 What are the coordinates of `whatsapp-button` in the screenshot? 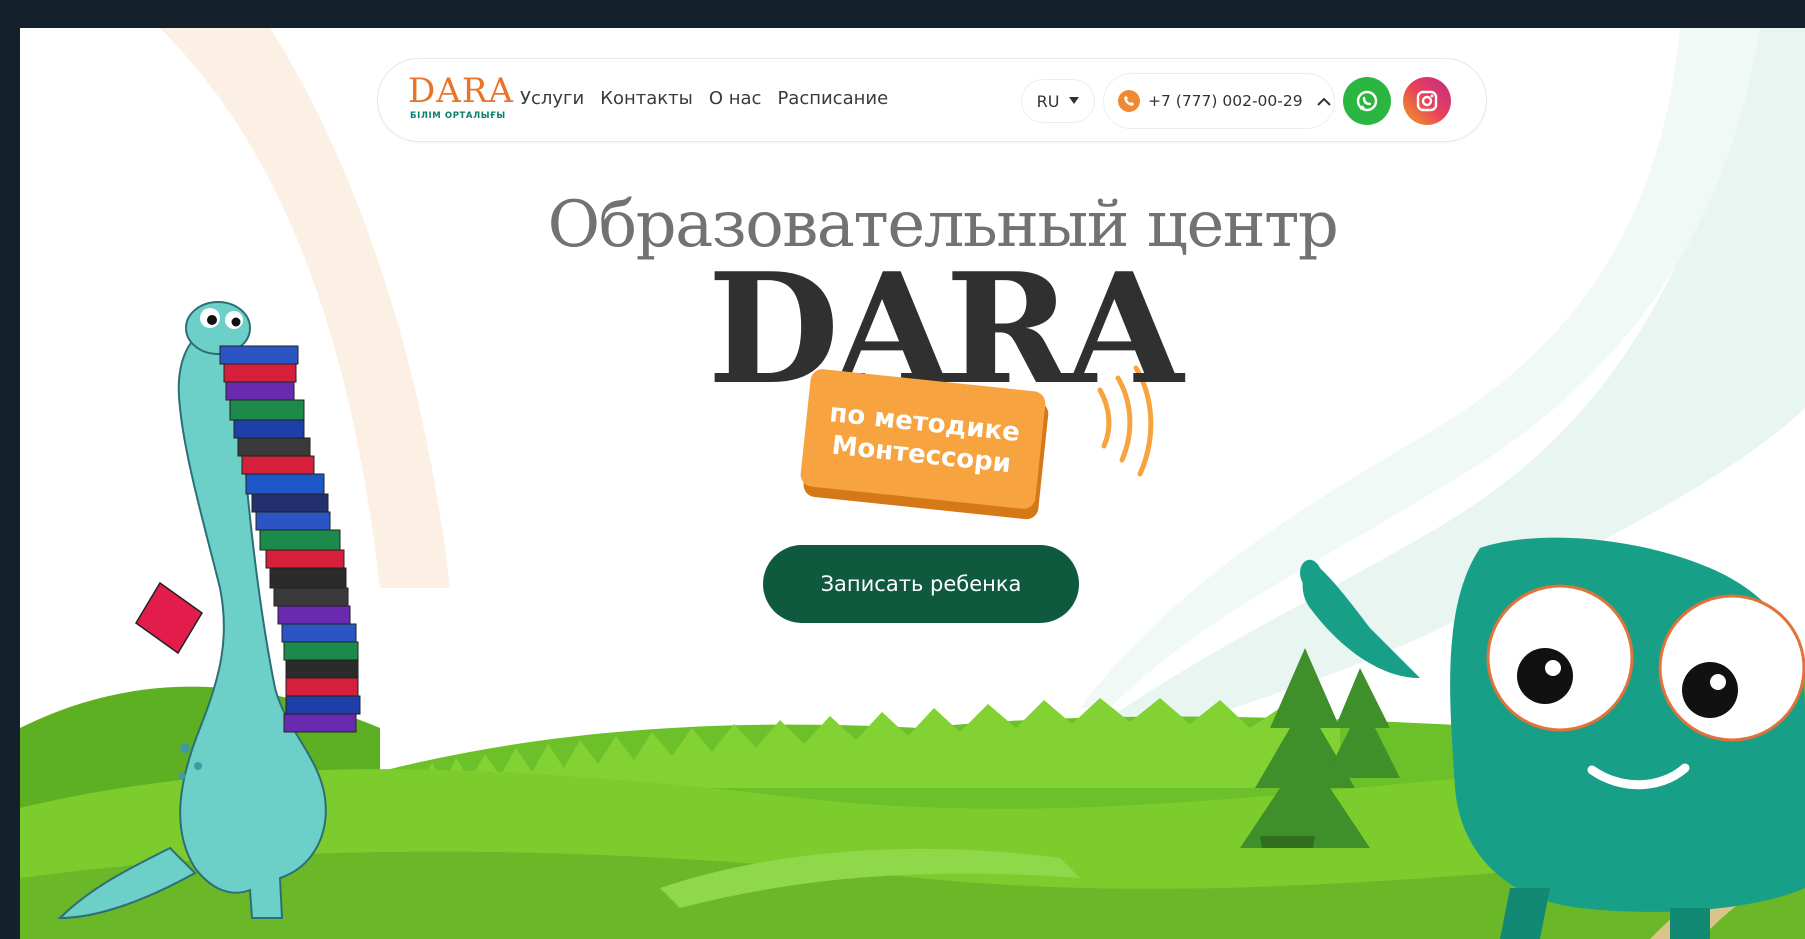 It's located at (1367, 101).